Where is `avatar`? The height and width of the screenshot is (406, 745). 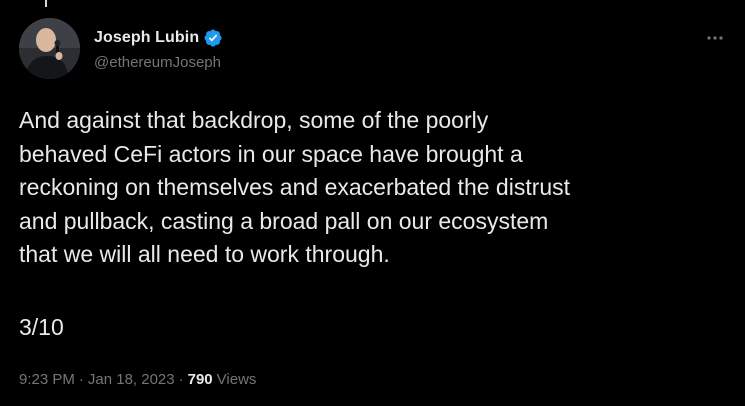 avatar is located at coordinates (49, 48).